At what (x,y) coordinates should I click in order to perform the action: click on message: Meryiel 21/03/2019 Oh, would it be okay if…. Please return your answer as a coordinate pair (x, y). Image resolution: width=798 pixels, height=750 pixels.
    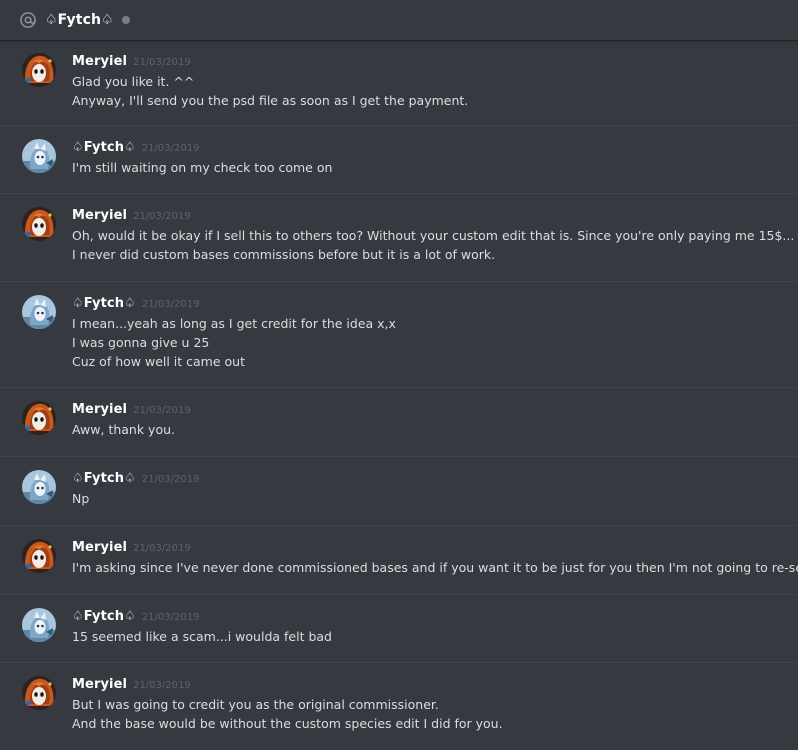
    Looking at the image, I should click on (399, 238).